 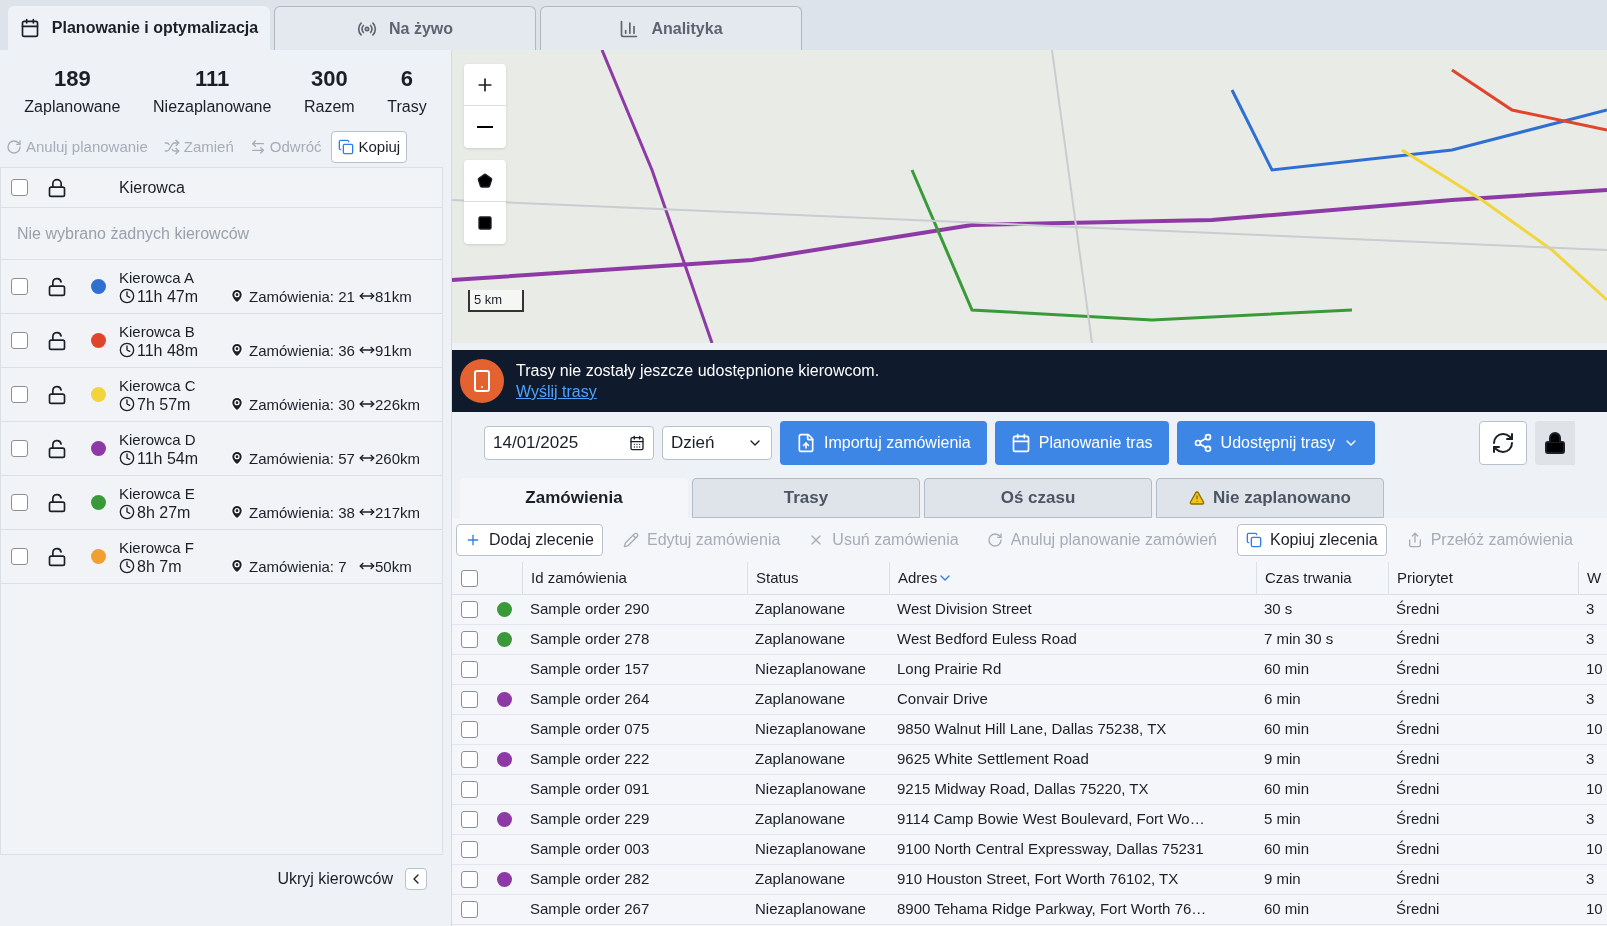 I want to click on top-tab: Na żywo, so click(x=405, y=28).